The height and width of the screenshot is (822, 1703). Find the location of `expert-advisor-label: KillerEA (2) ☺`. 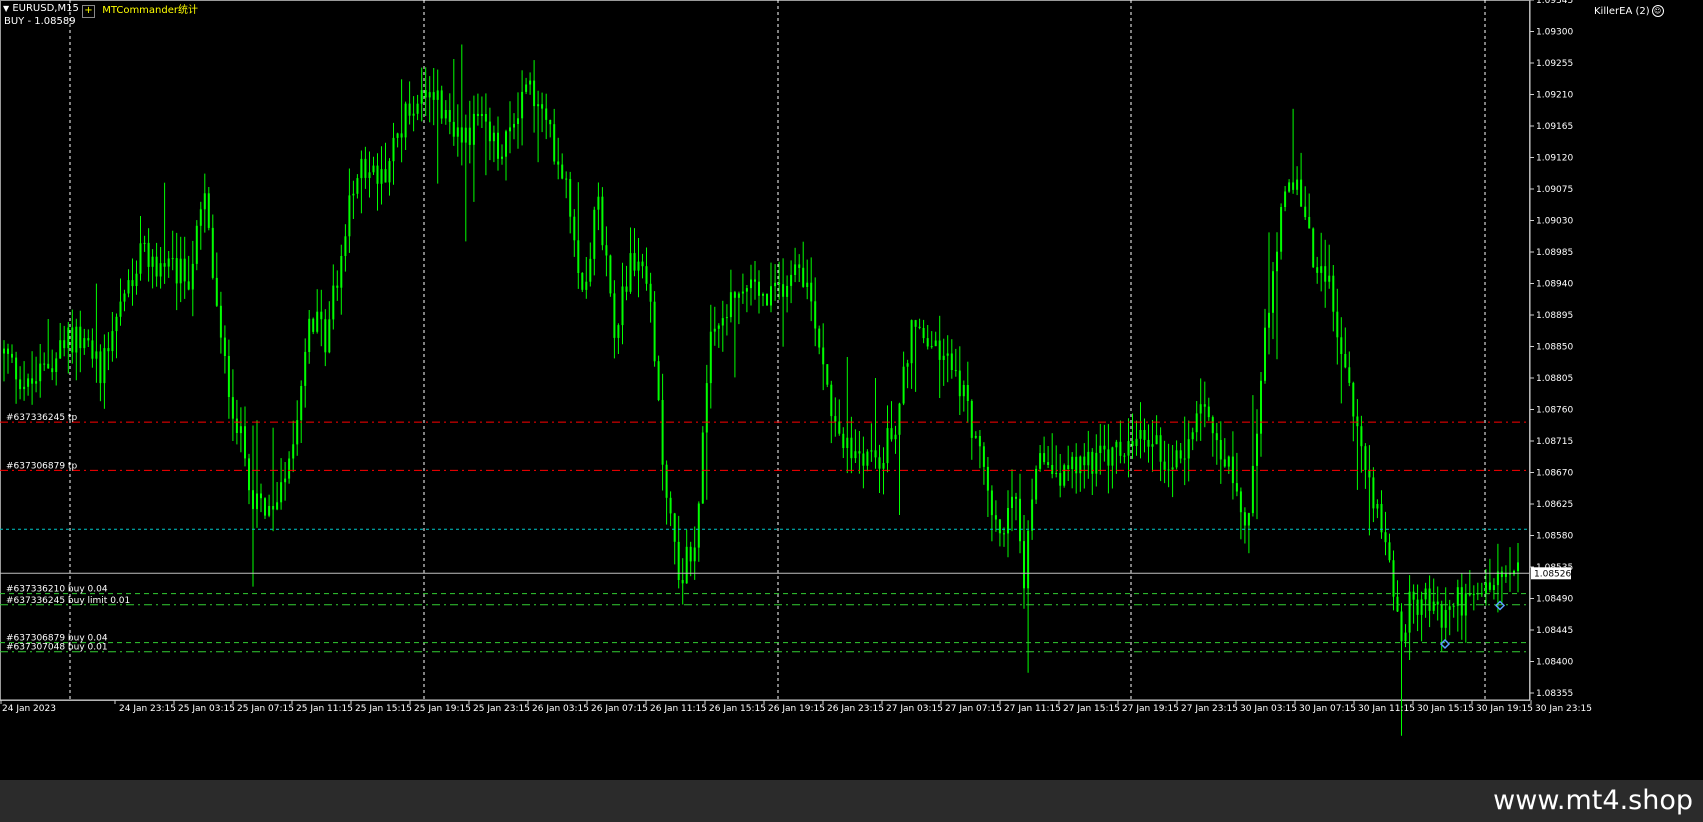

expert-advisor-label: KillerEA (2) ☺ is located at coordinates (1629, 11).